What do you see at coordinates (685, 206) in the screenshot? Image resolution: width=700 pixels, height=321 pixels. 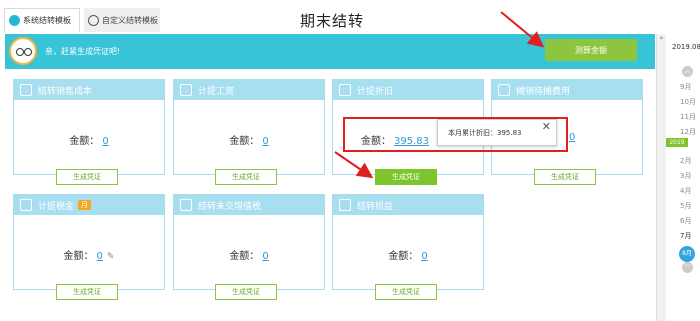 I see `calendar-month: 5月` at bounding box center [685, 206].